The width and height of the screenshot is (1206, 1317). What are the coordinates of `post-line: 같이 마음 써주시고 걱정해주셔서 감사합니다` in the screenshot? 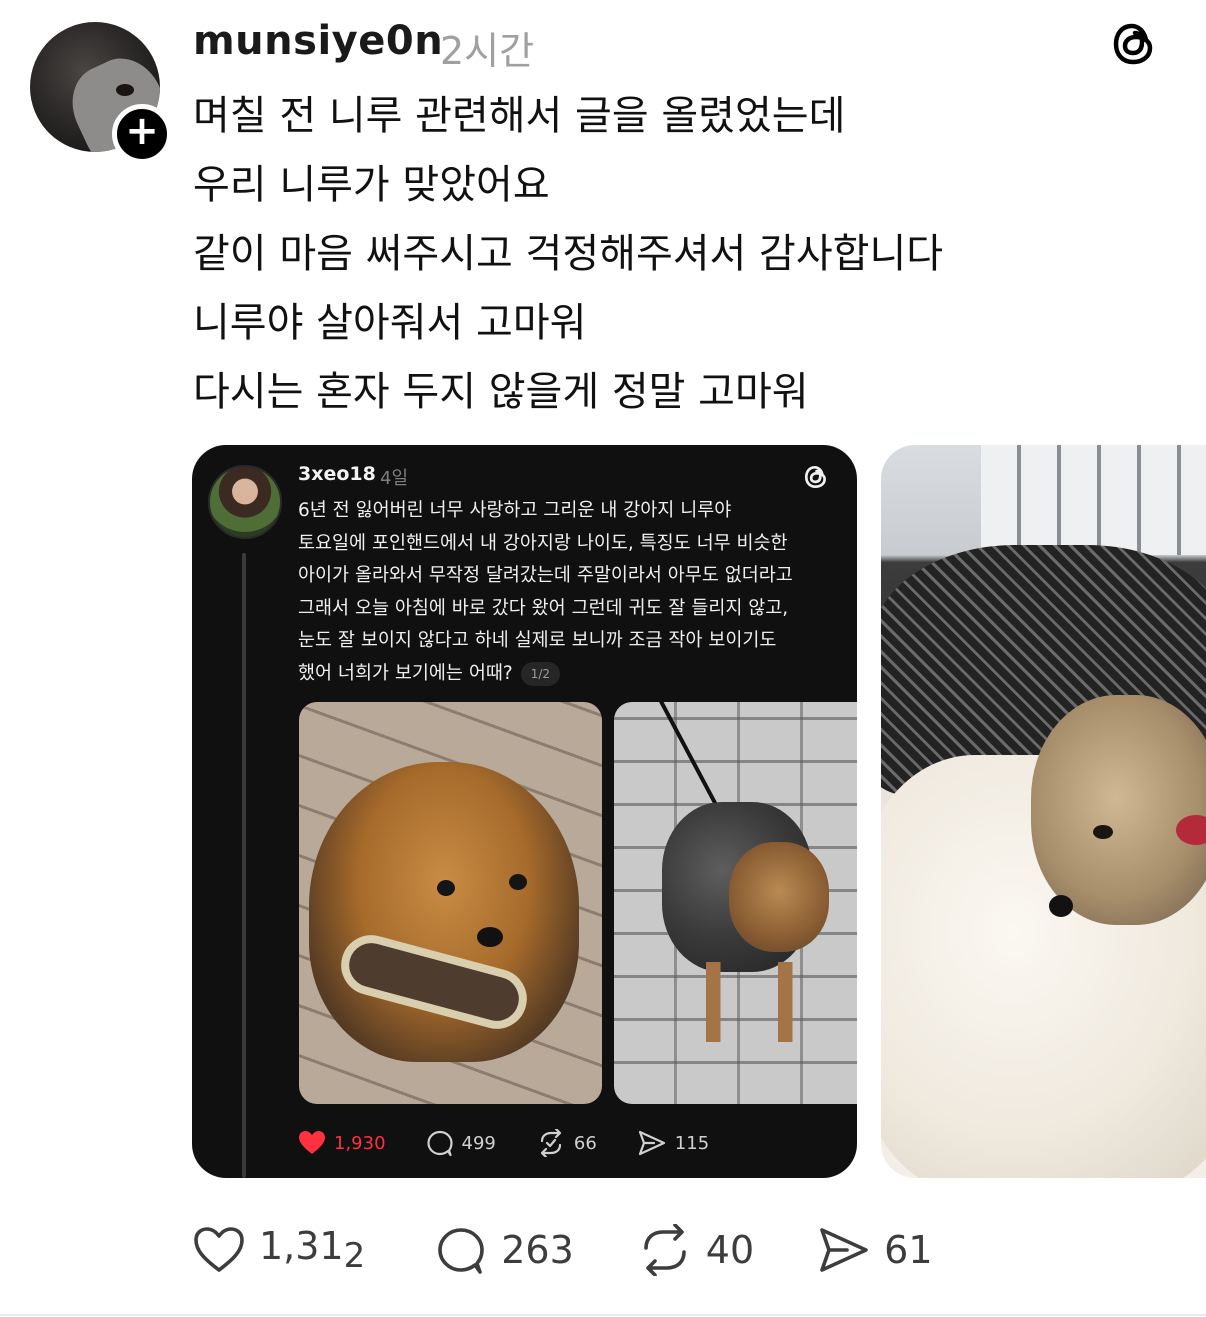 It's located at (568, 254).